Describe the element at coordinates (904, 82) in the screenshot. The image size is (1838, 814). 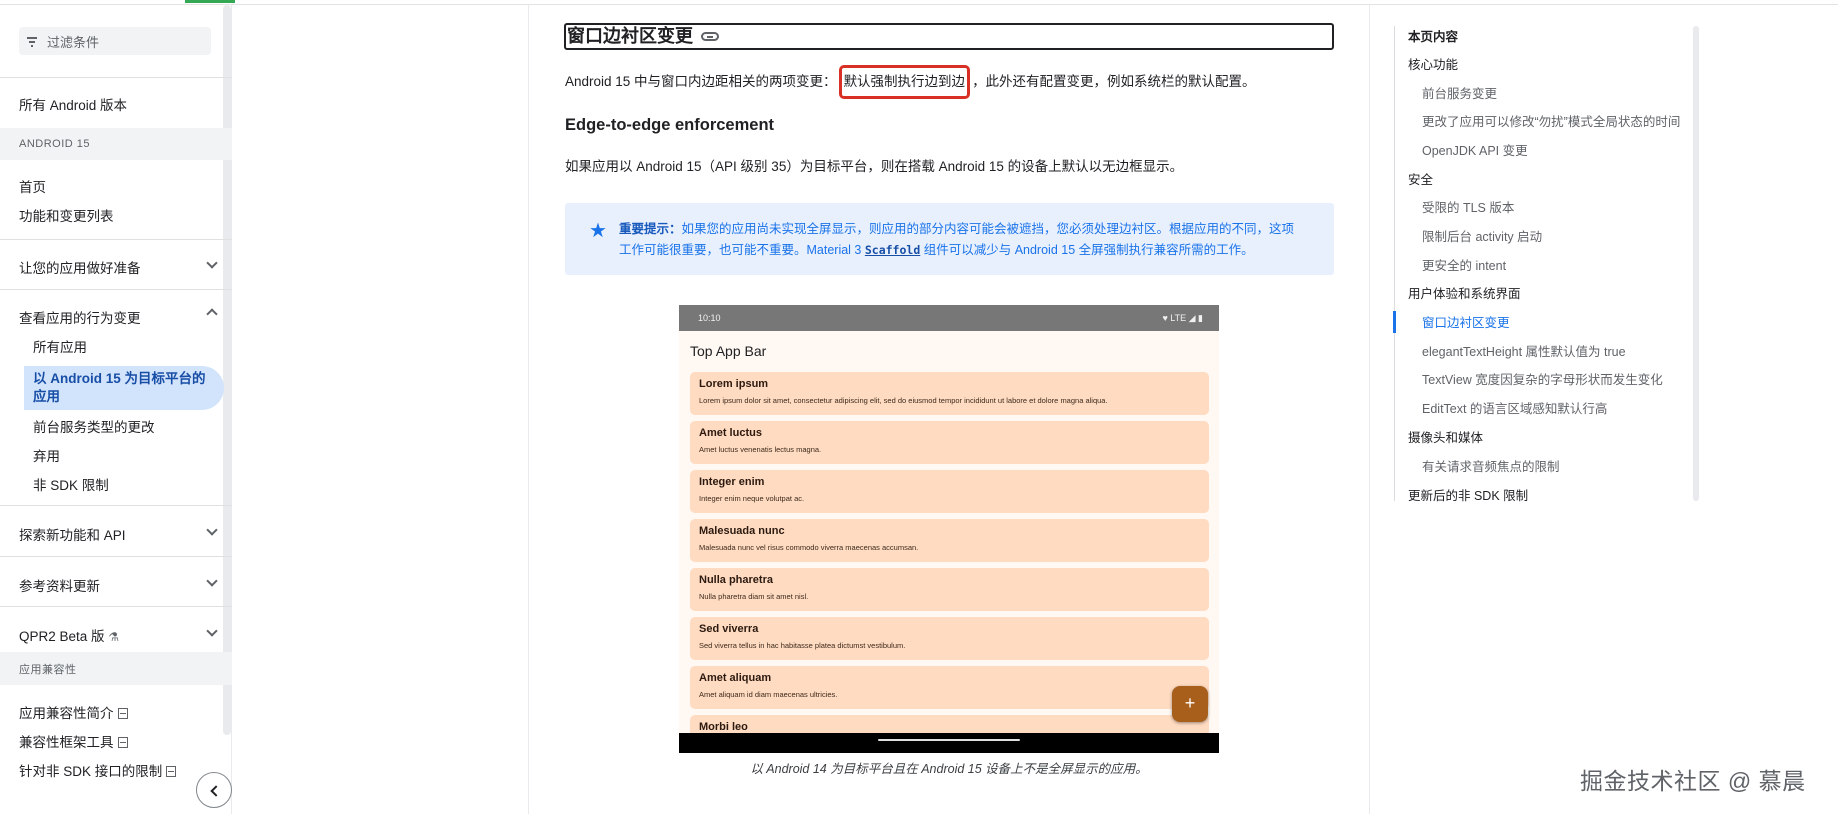
I see `highlighted-text: 默认强制执行边到边` at that location.